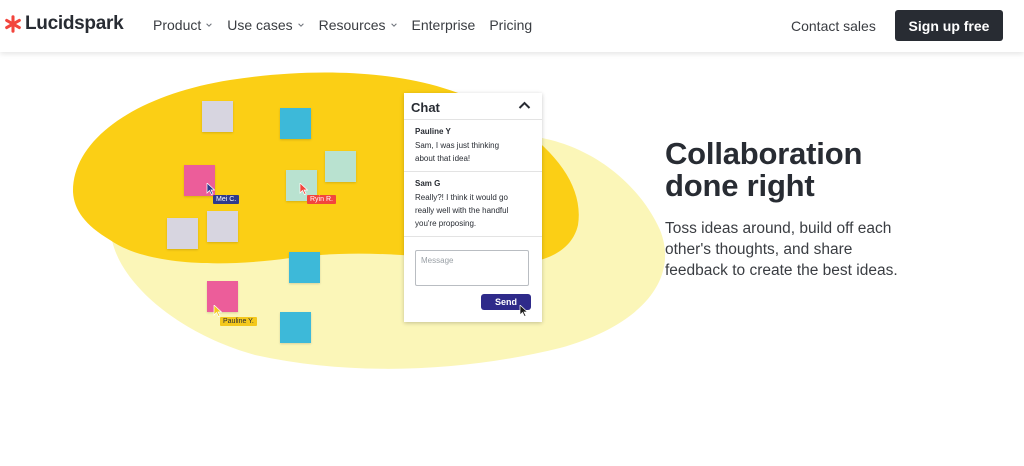  I want to click on collaborator-tag-pauline: Pauline Y., so click(238, 321).